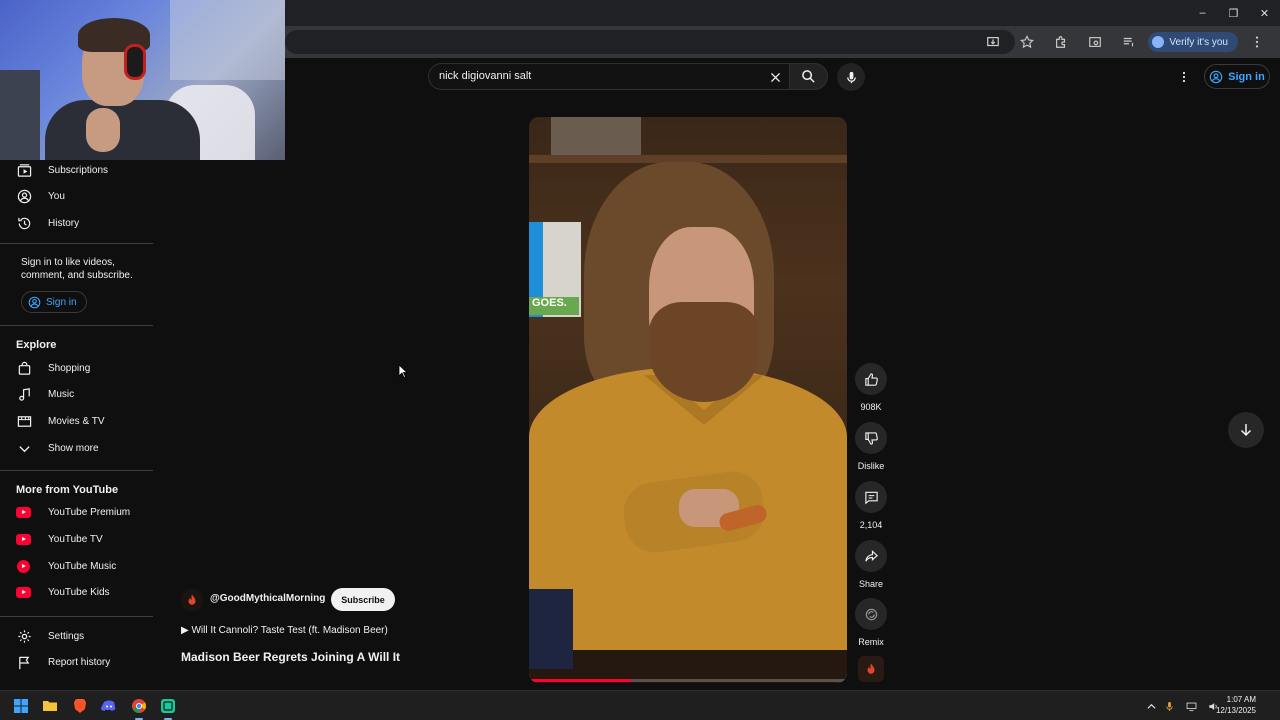 Image resolution: width=1280 pixels, height=720 pixels. What do you see at coordinates (403, 371) in the screenshot?
I see `mouse-cursor-icon` at bounding box center [403, 371].